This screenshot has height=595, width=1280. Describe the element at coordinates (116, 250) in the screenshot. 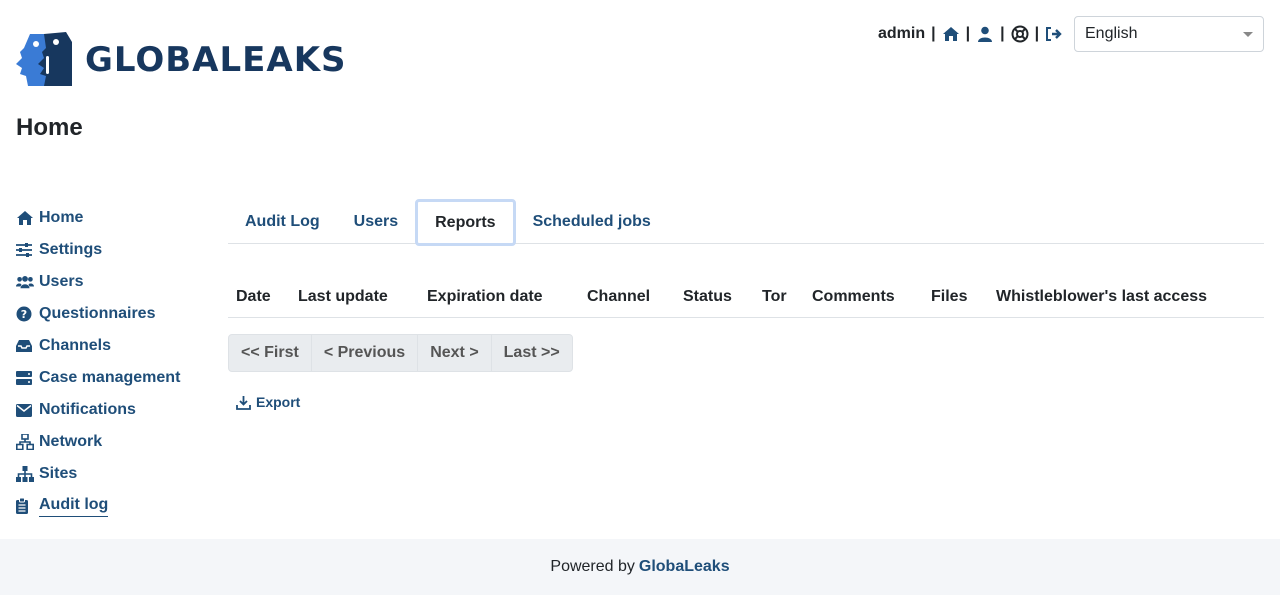

I see `sidebar-item-settings: Settings` at that location.